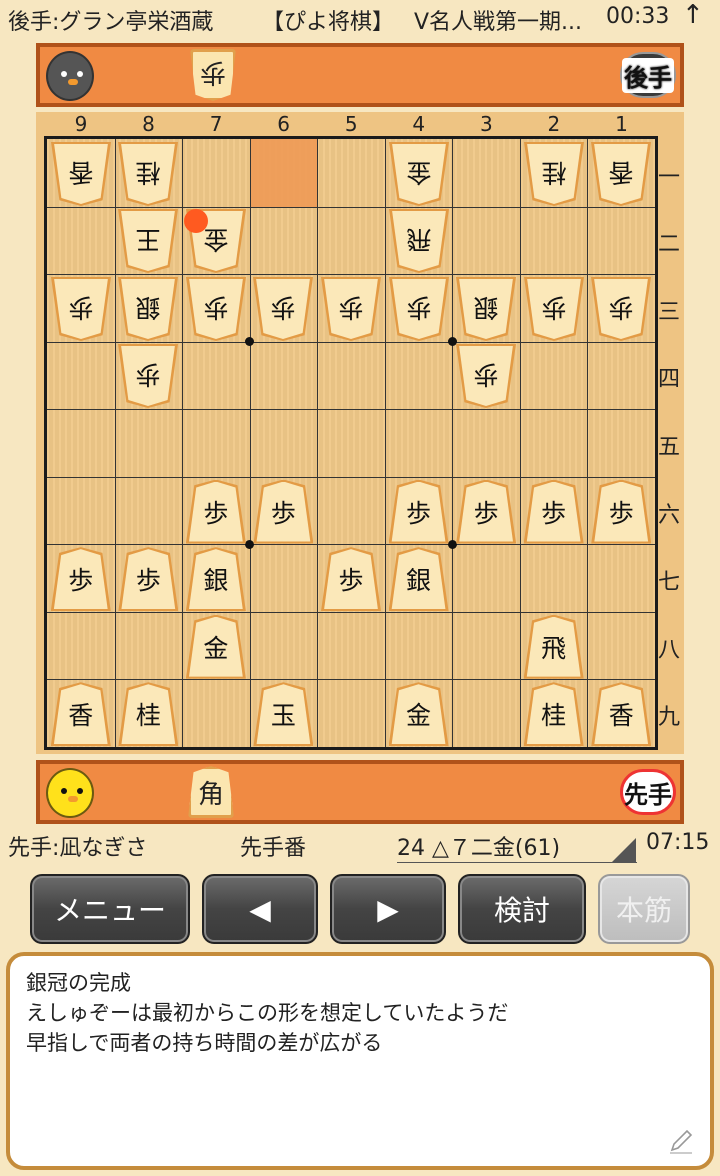 Image resolution: width=720 pixels, height=1176 pixels. I want to click on sente-piece: 玉, so click(283, 714).